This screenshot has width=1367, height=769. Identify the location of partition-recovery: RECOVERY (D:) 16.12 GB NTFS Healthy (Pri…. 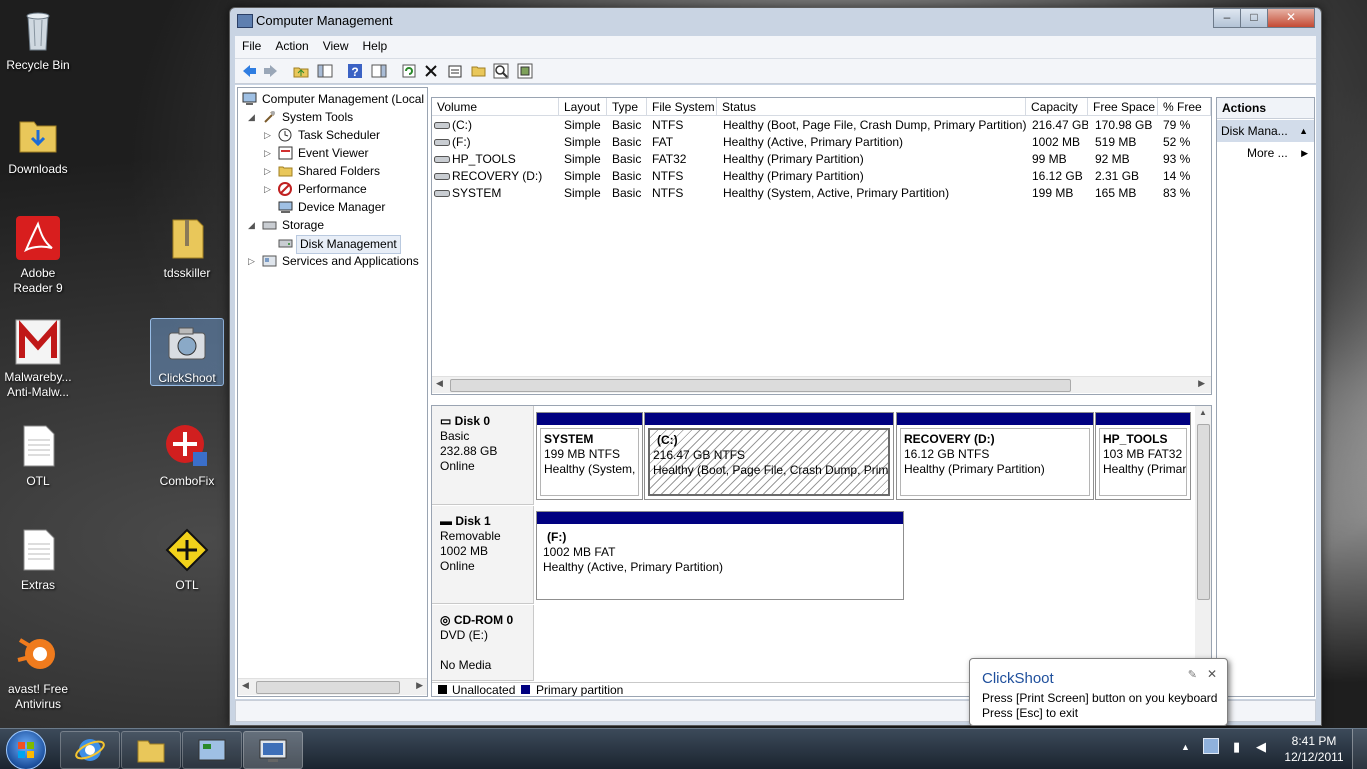
(995, 456).